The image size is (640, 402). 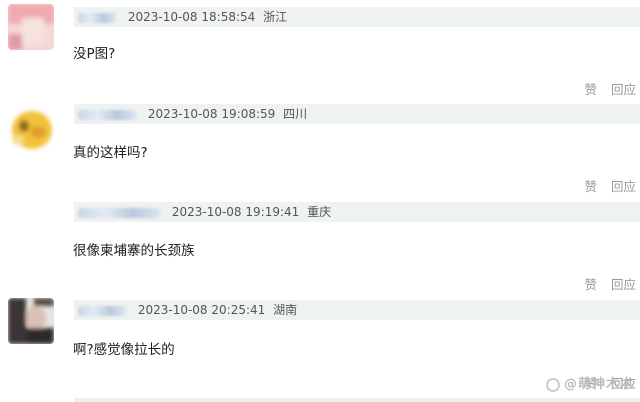 What do you see at coordinates (357, 114) in the screenshot?
I see `comment-meta: 2023-10-08 19:08:59 四川` at bounding box center [357, 114].